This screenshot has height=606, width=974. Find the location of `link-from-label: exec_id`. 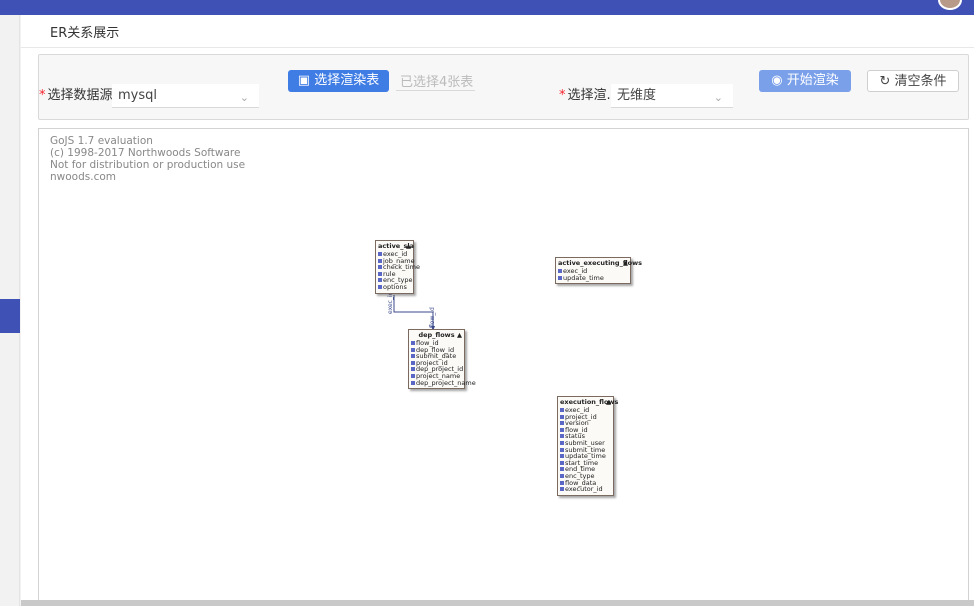

link-from-label: exec_id is located at coordinates (390, 302).